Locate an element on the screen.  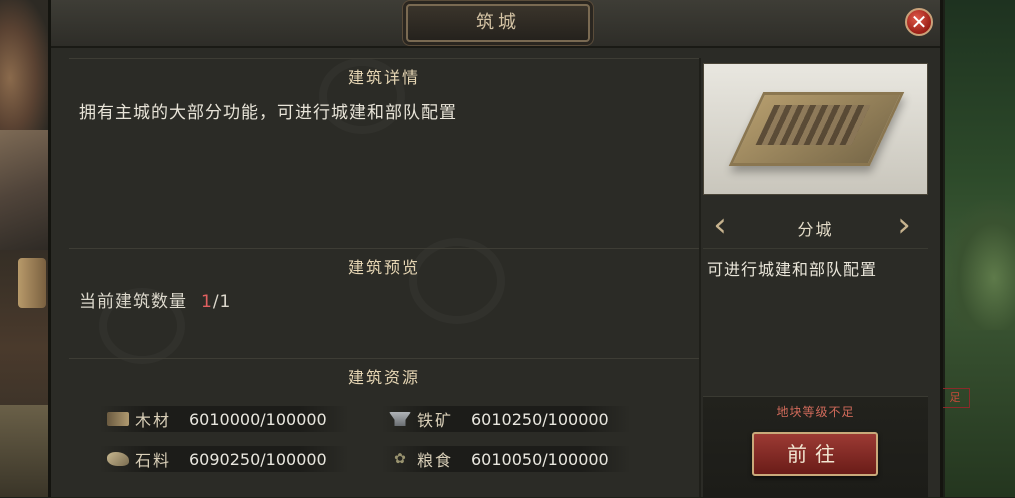
resource-grain: ✿ 粮食 6010050/100000 is located at coordinates (499, 459).